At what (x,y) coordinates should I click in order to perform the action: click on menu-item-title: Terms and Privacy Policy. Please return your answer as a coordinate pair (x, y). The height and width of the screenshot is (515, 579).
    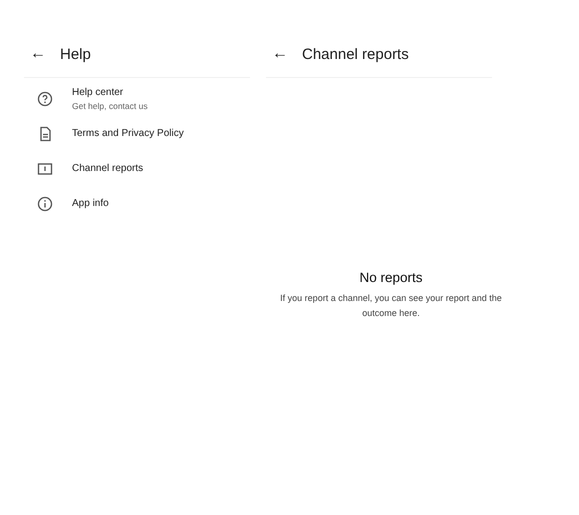
    Looking at the image, I should click on (128, 133).